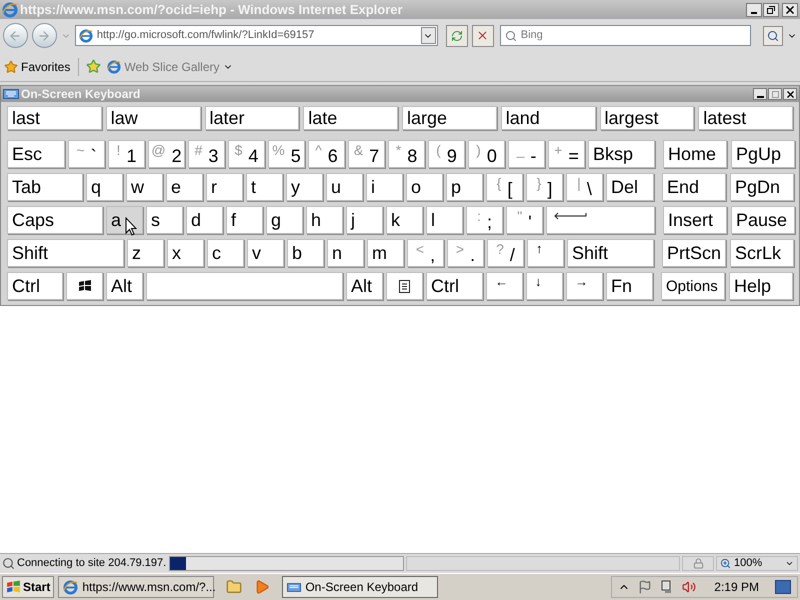 Image resolution: width=800 pixels, height=600 pixels. Describe the element at coordinates (350, 118) in the screenshot. I see `word-suggestion: late` at that location.